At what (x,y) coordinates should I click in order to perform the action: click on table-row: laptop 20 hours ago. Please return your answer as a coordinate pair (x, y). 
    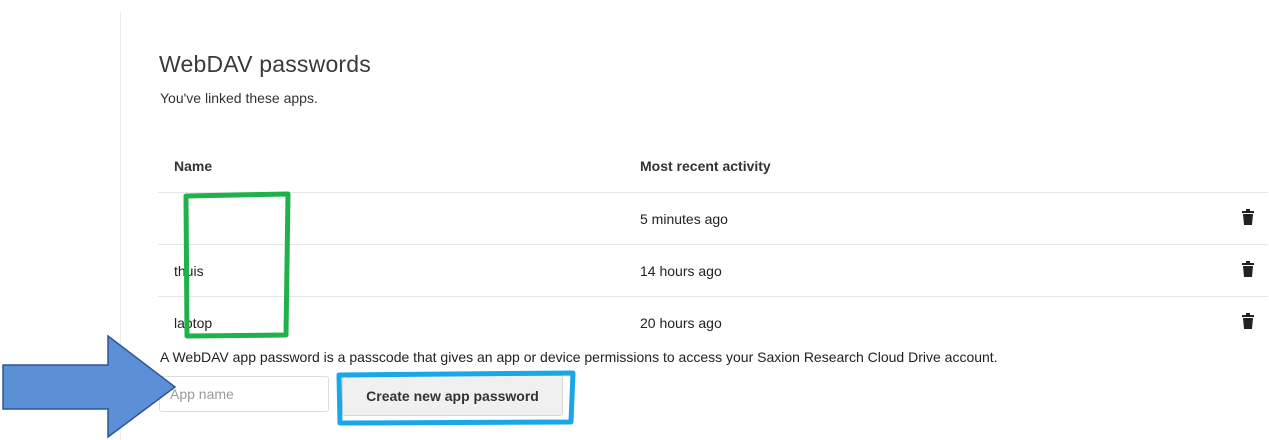
    Looking at the image, I should click on (713, 323).